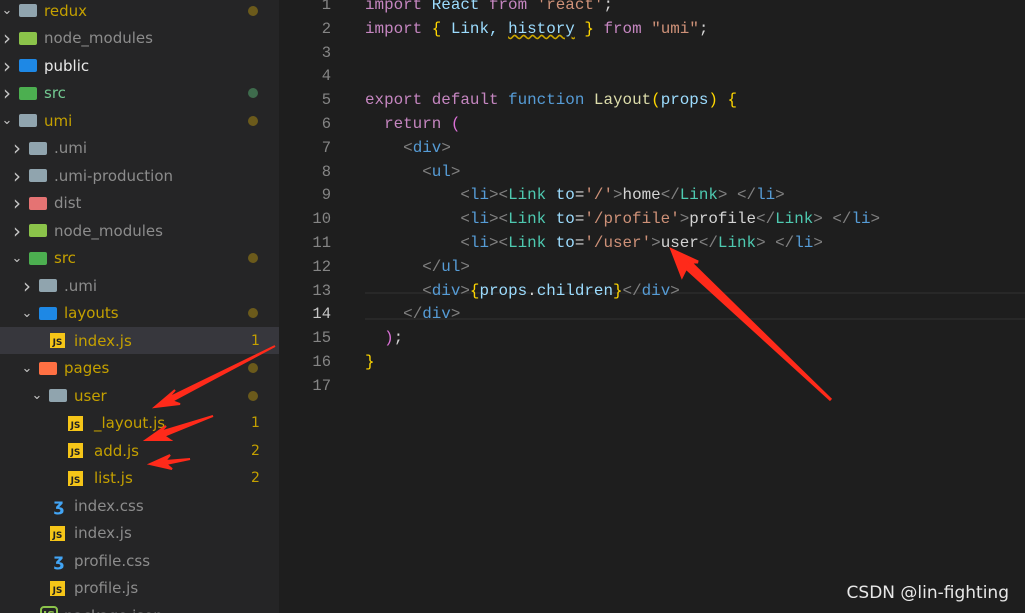  What do you see at coordinates (178, 428) in the screenshot?
I see `arrow-add` at bounding box center [178, 428].